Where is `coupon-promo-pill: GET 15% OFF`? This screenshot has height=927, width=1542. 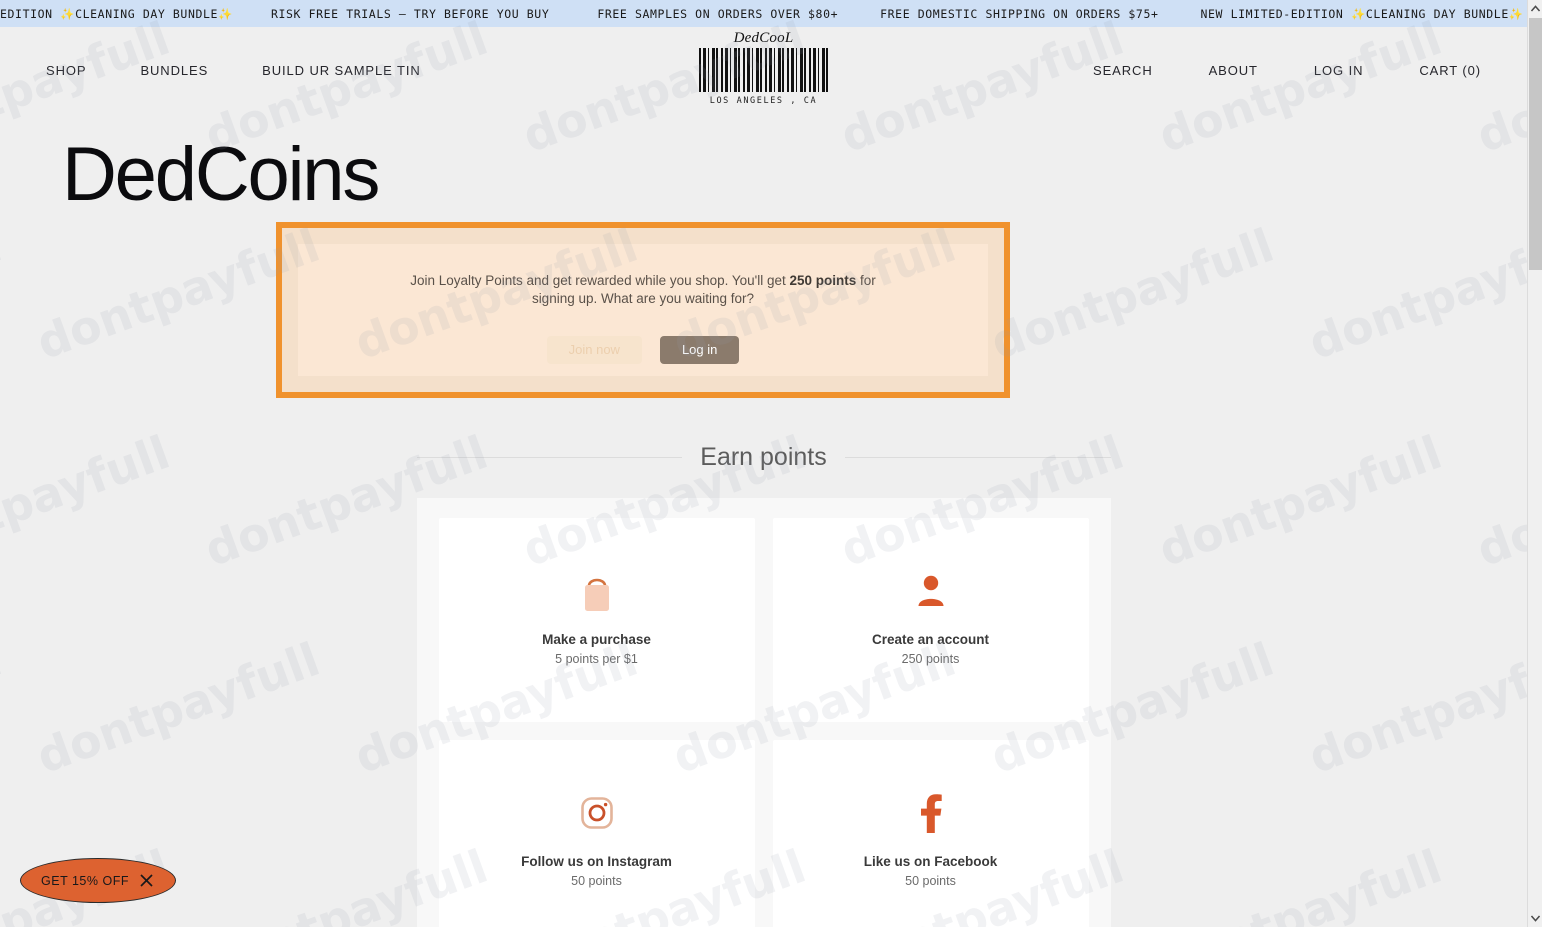
coupon-promo-pill: GET 15% OFF is located at coordinates (98, 880).